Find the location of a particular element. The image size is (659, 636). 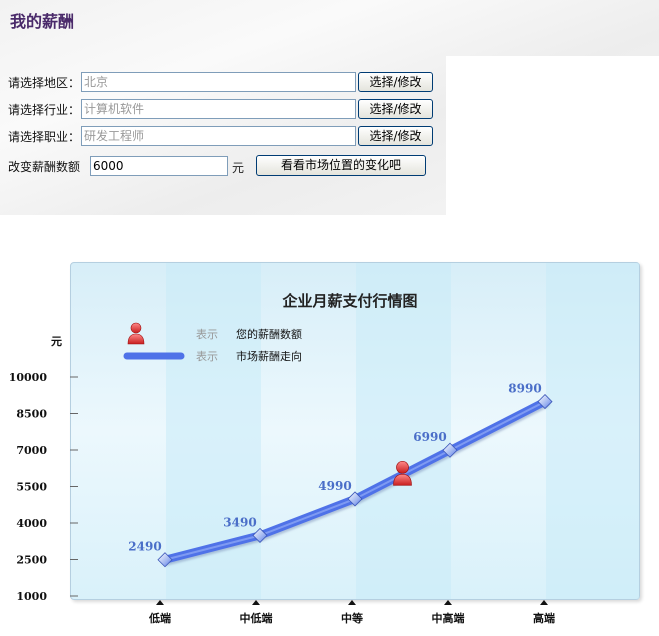

legend-user-salary: 您的薪酬数额 is located at coordinates (269, 334).